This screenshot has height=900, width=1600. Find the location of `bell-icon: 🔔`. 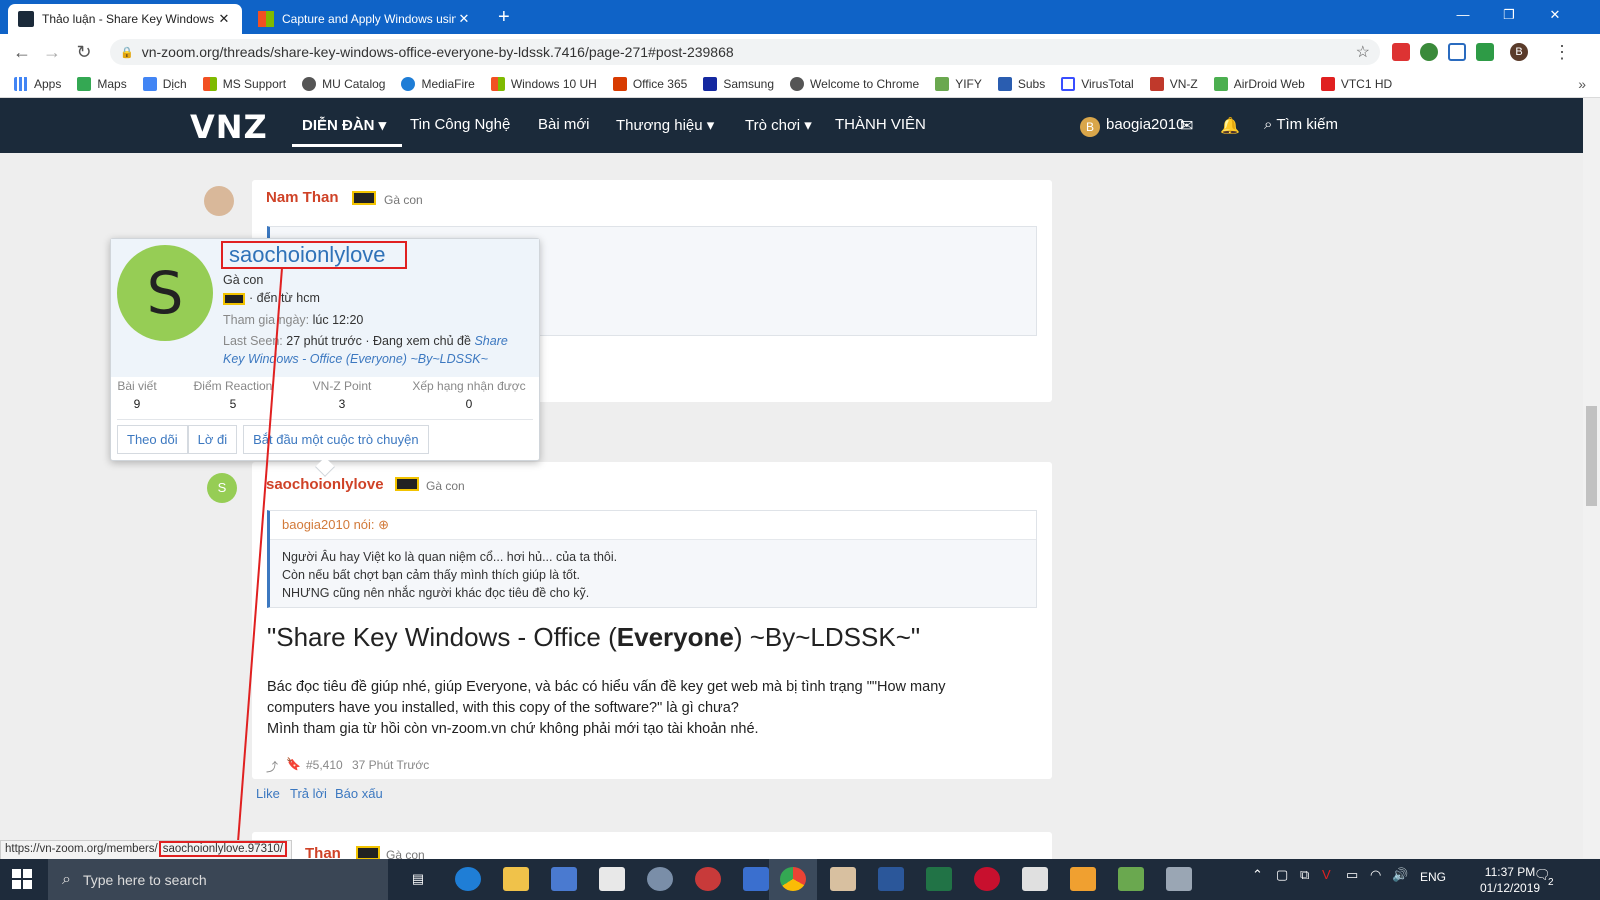

bell-icon: 🔔 is located at coordinates (1230, 126).